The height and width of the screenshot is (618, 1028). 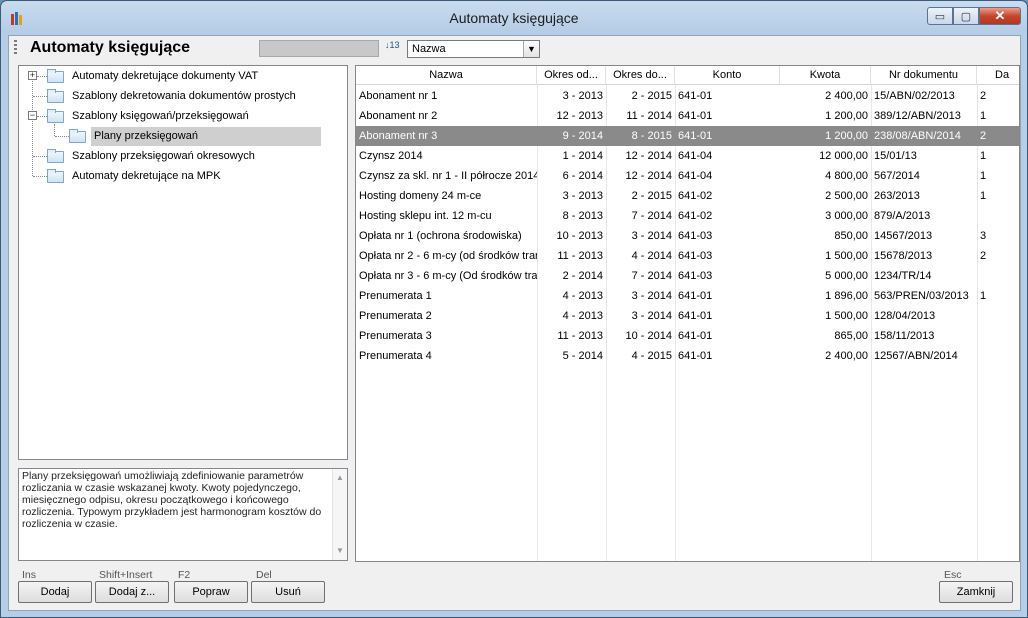 What do you see at coordinates (940, 16) in the screenshot?
I see `minimize-button: ▭` at bounding box center [940, 16].